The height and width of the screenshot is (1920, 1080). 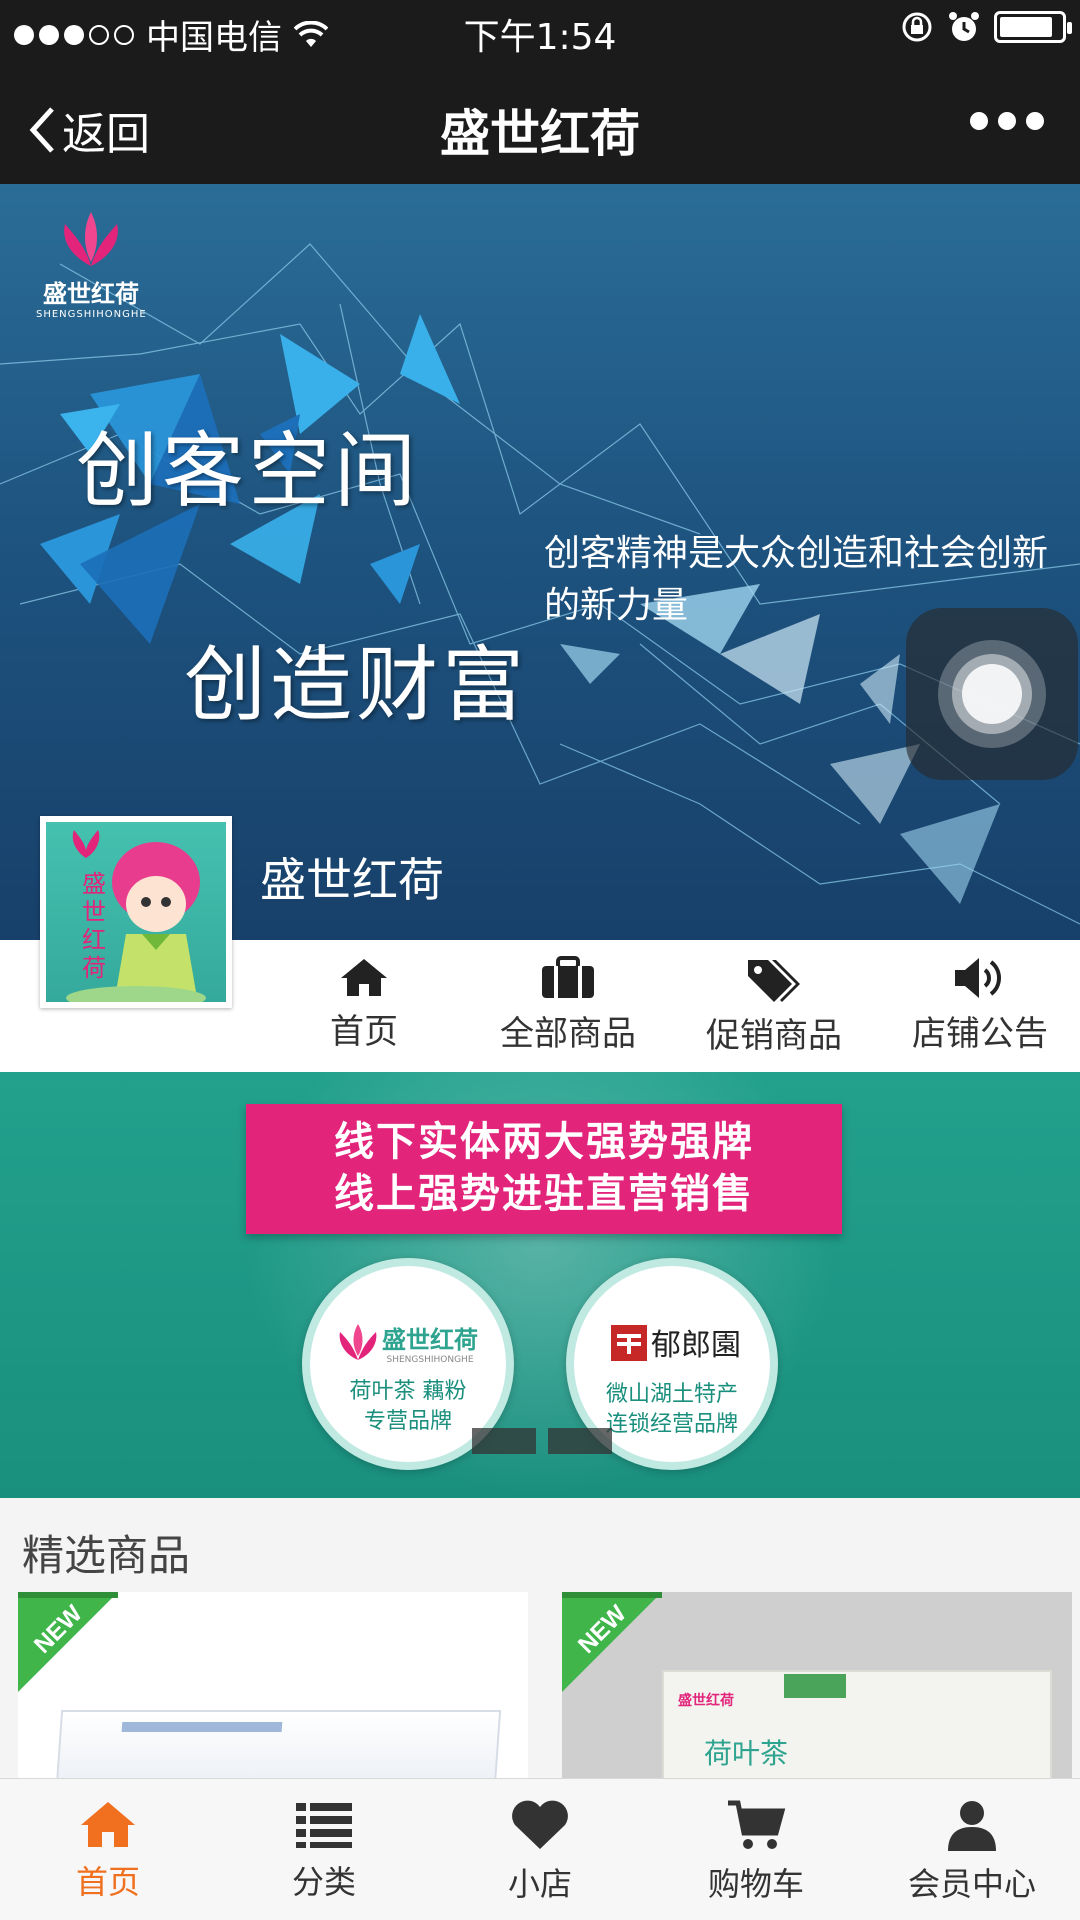 I want to click on shop-nav-all-products: 全部商品, so click(x=568, y=1005).